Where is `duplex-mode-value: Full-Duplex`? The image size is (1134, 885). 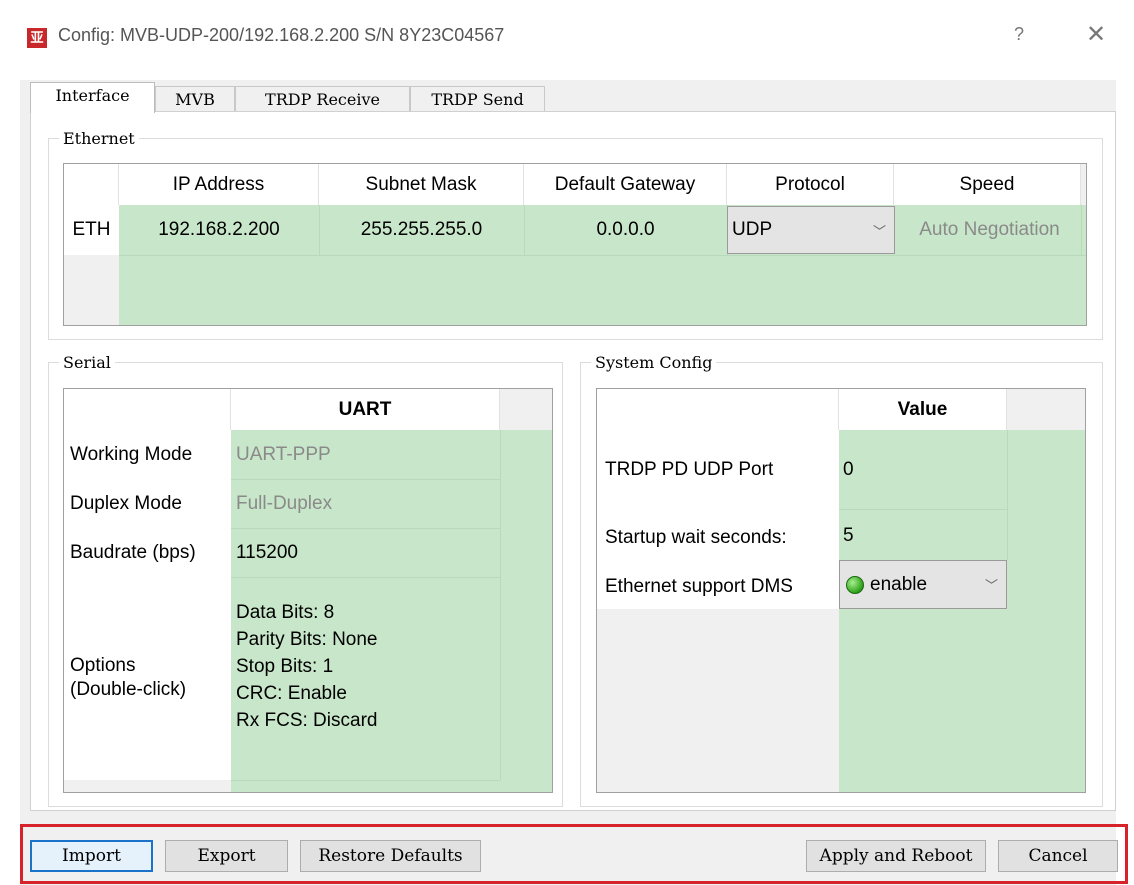
duplex-mode-value: Full-Duplex is located at coordinates (366, 503).